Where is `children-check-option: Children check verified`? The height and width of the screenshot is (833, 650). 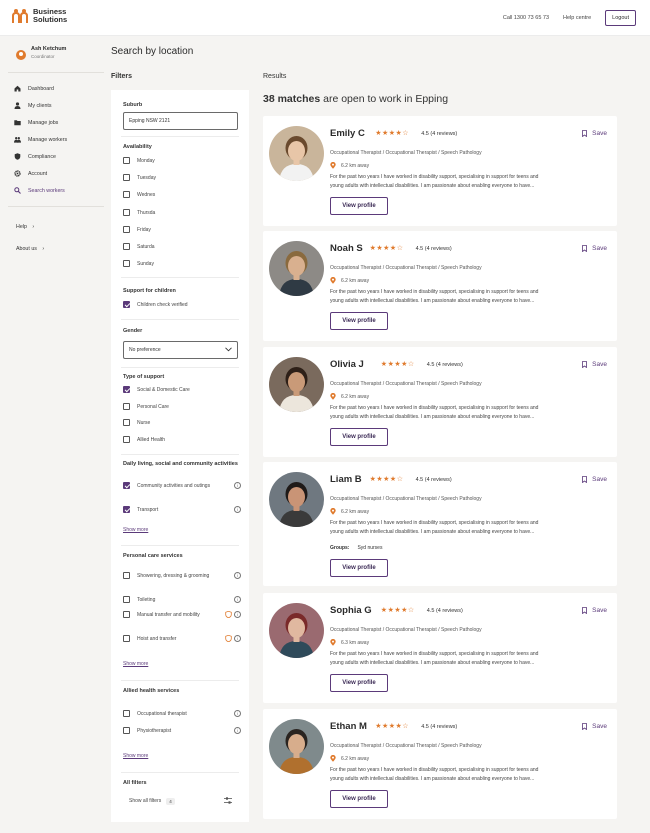
children-check-option: Children check verified is located at coordinates (182, 305).